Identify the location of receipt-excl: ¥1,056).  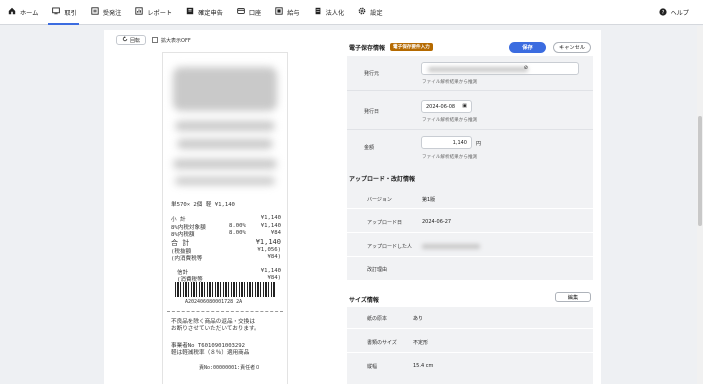
(269, 250).